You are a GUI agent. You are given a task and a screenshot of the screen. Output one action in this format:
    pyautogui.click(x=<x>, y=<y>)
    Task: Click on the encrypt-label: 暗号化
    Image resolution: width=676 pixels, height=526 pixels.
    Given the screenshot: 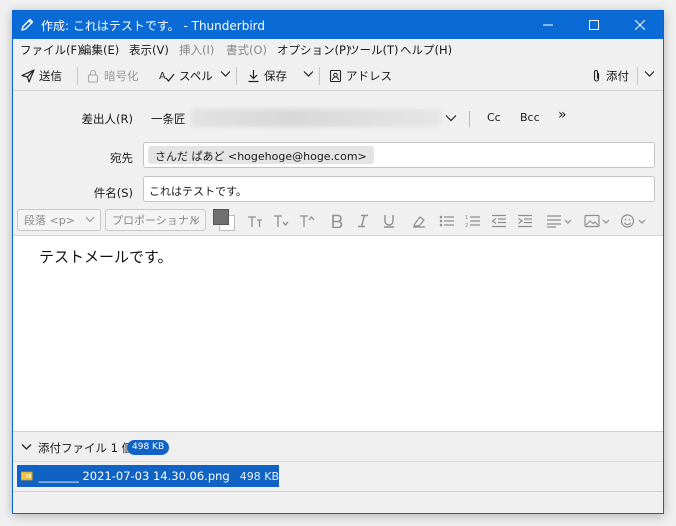 What is the action you would take?
    pyautogui.click(x=121, y=76)
    